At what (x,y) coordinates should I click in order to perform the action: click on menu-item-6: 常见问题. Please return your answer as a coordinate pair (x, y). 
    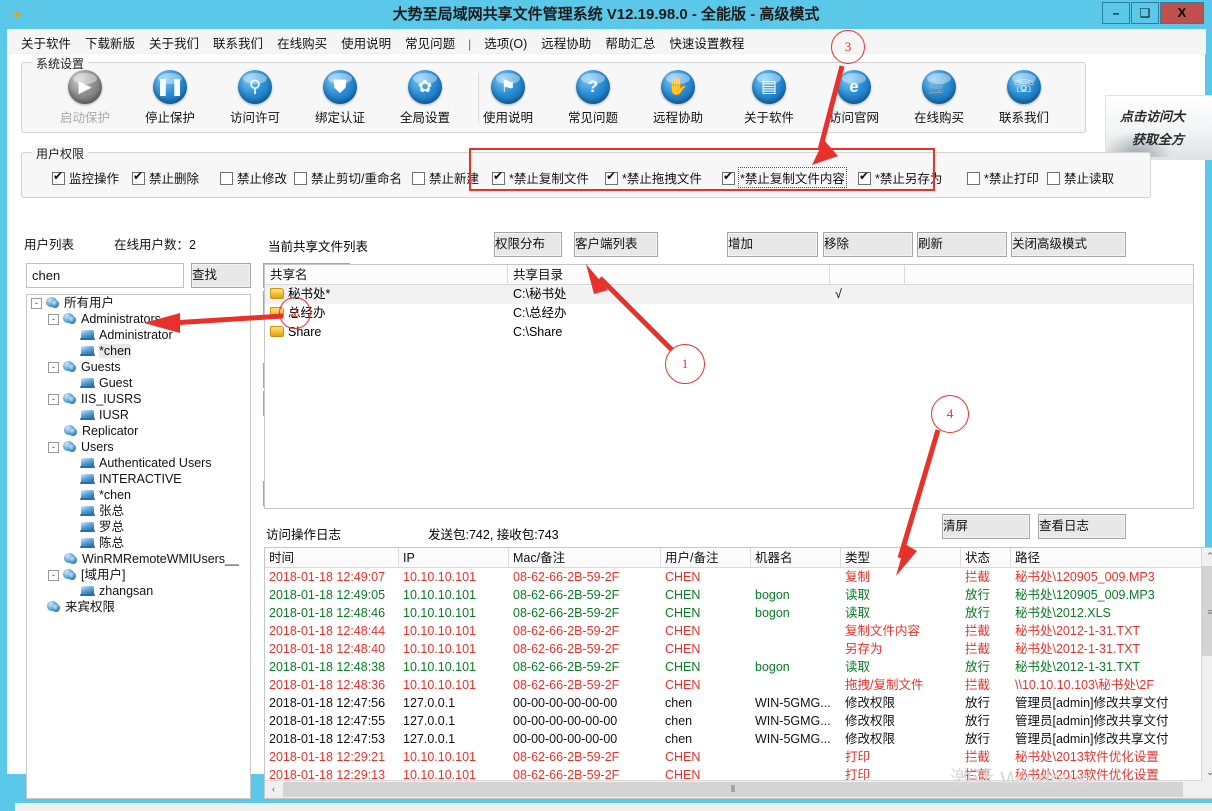
    Looking at the image, I should click on (430, 42).